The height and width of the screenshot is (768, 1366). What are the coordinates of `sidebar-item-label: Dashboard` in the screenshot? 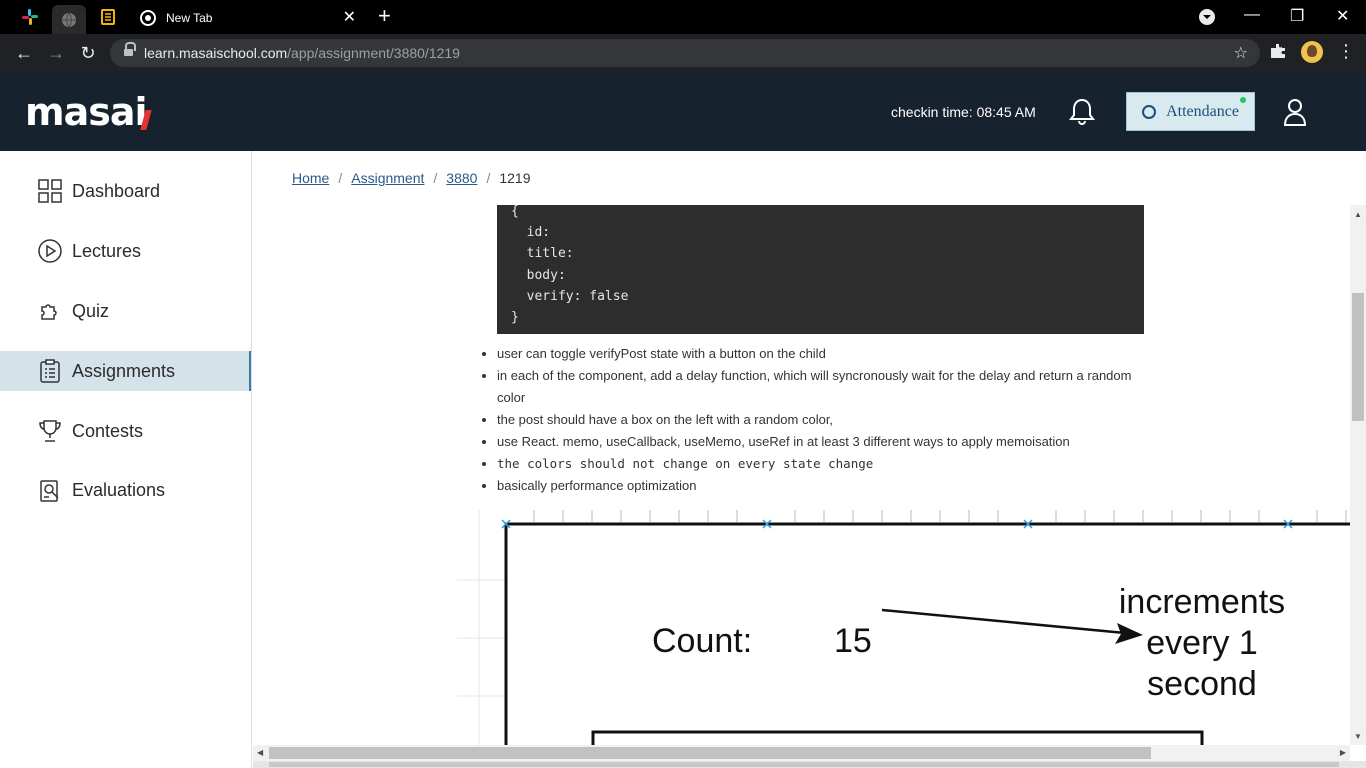 It's located at (116, 190).